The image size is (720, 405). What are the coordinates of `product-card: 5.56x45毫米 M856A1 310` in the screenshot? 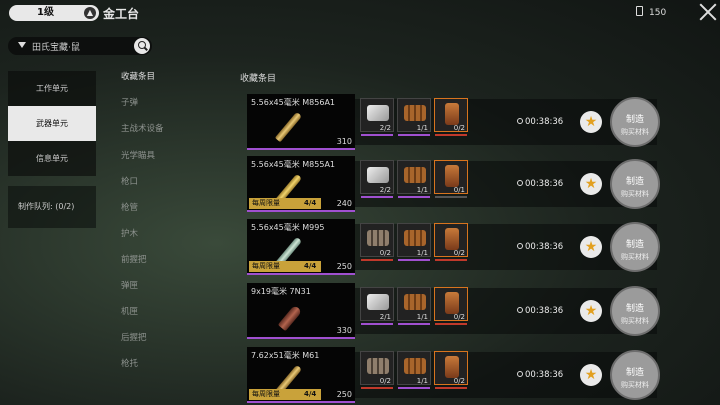 It's located at (301, 122).